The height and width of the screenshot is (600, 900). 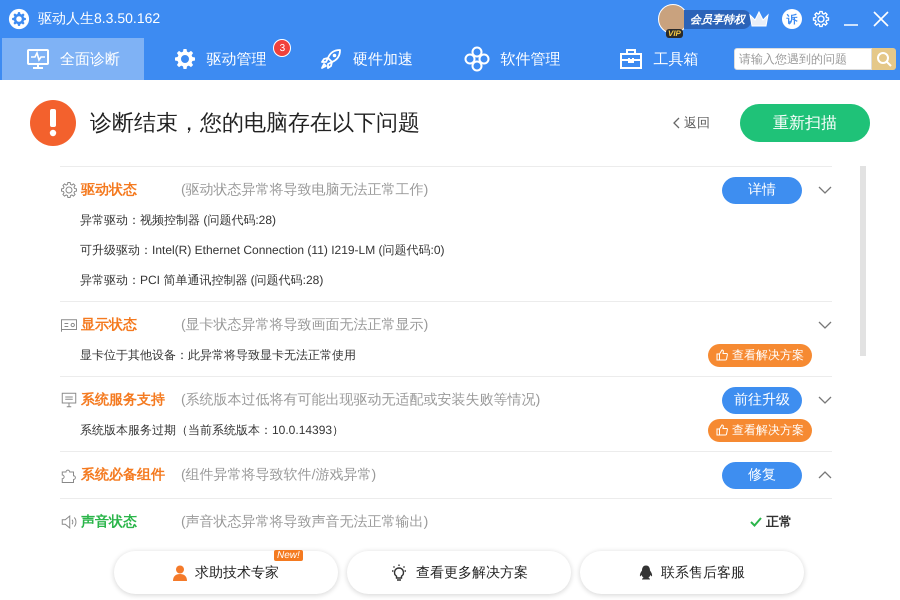 What do you see at coordinates (771, 522) in the screenshot?
I see `status-label: 正常` at bounding box center [771, 522].